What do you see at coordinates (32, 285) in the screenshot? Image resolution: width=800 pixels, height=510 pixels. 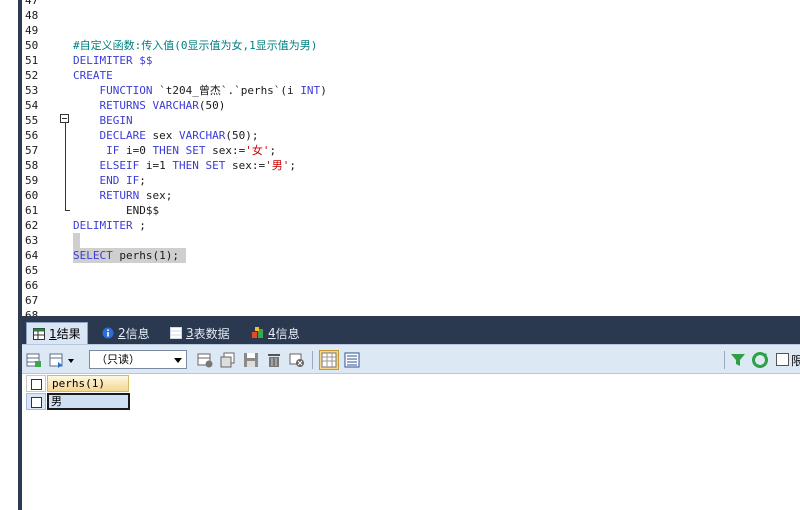 I see `line-number: 66` at bounding box center [32, 285].